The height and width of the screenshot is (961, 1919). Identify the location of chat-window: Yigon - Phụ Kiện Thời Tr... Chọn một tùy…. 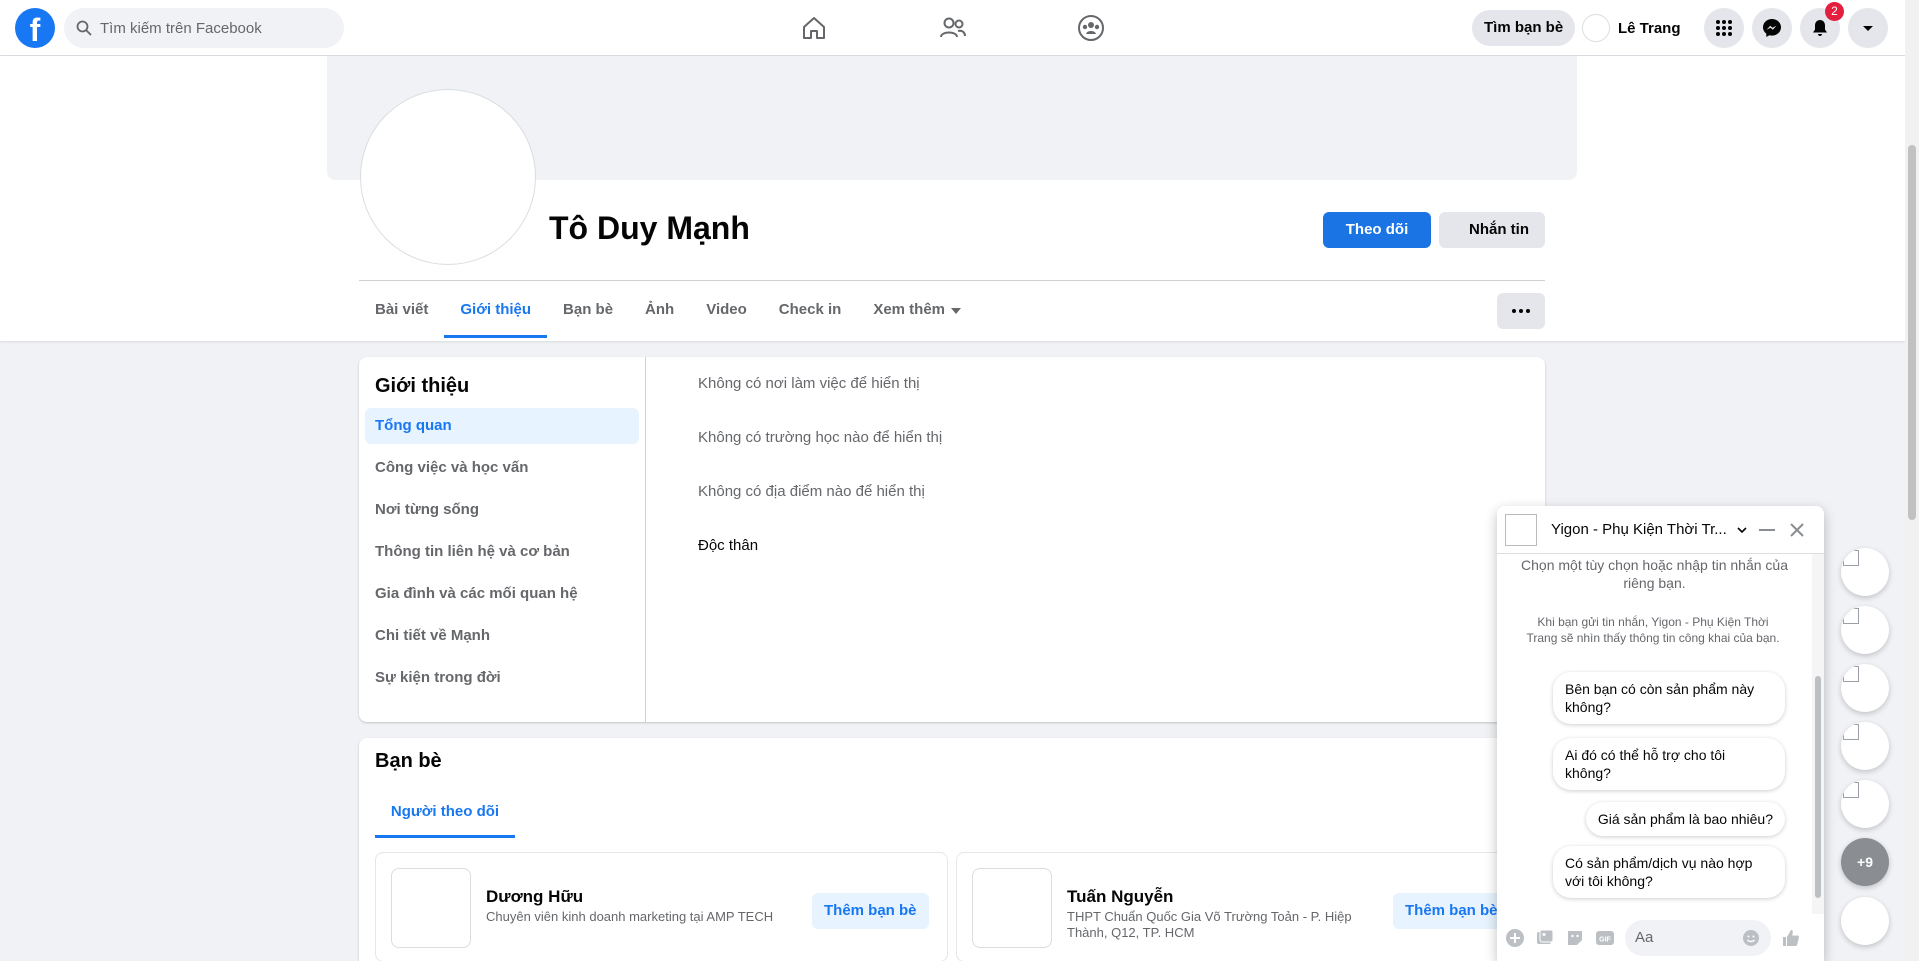
(1660, 733).